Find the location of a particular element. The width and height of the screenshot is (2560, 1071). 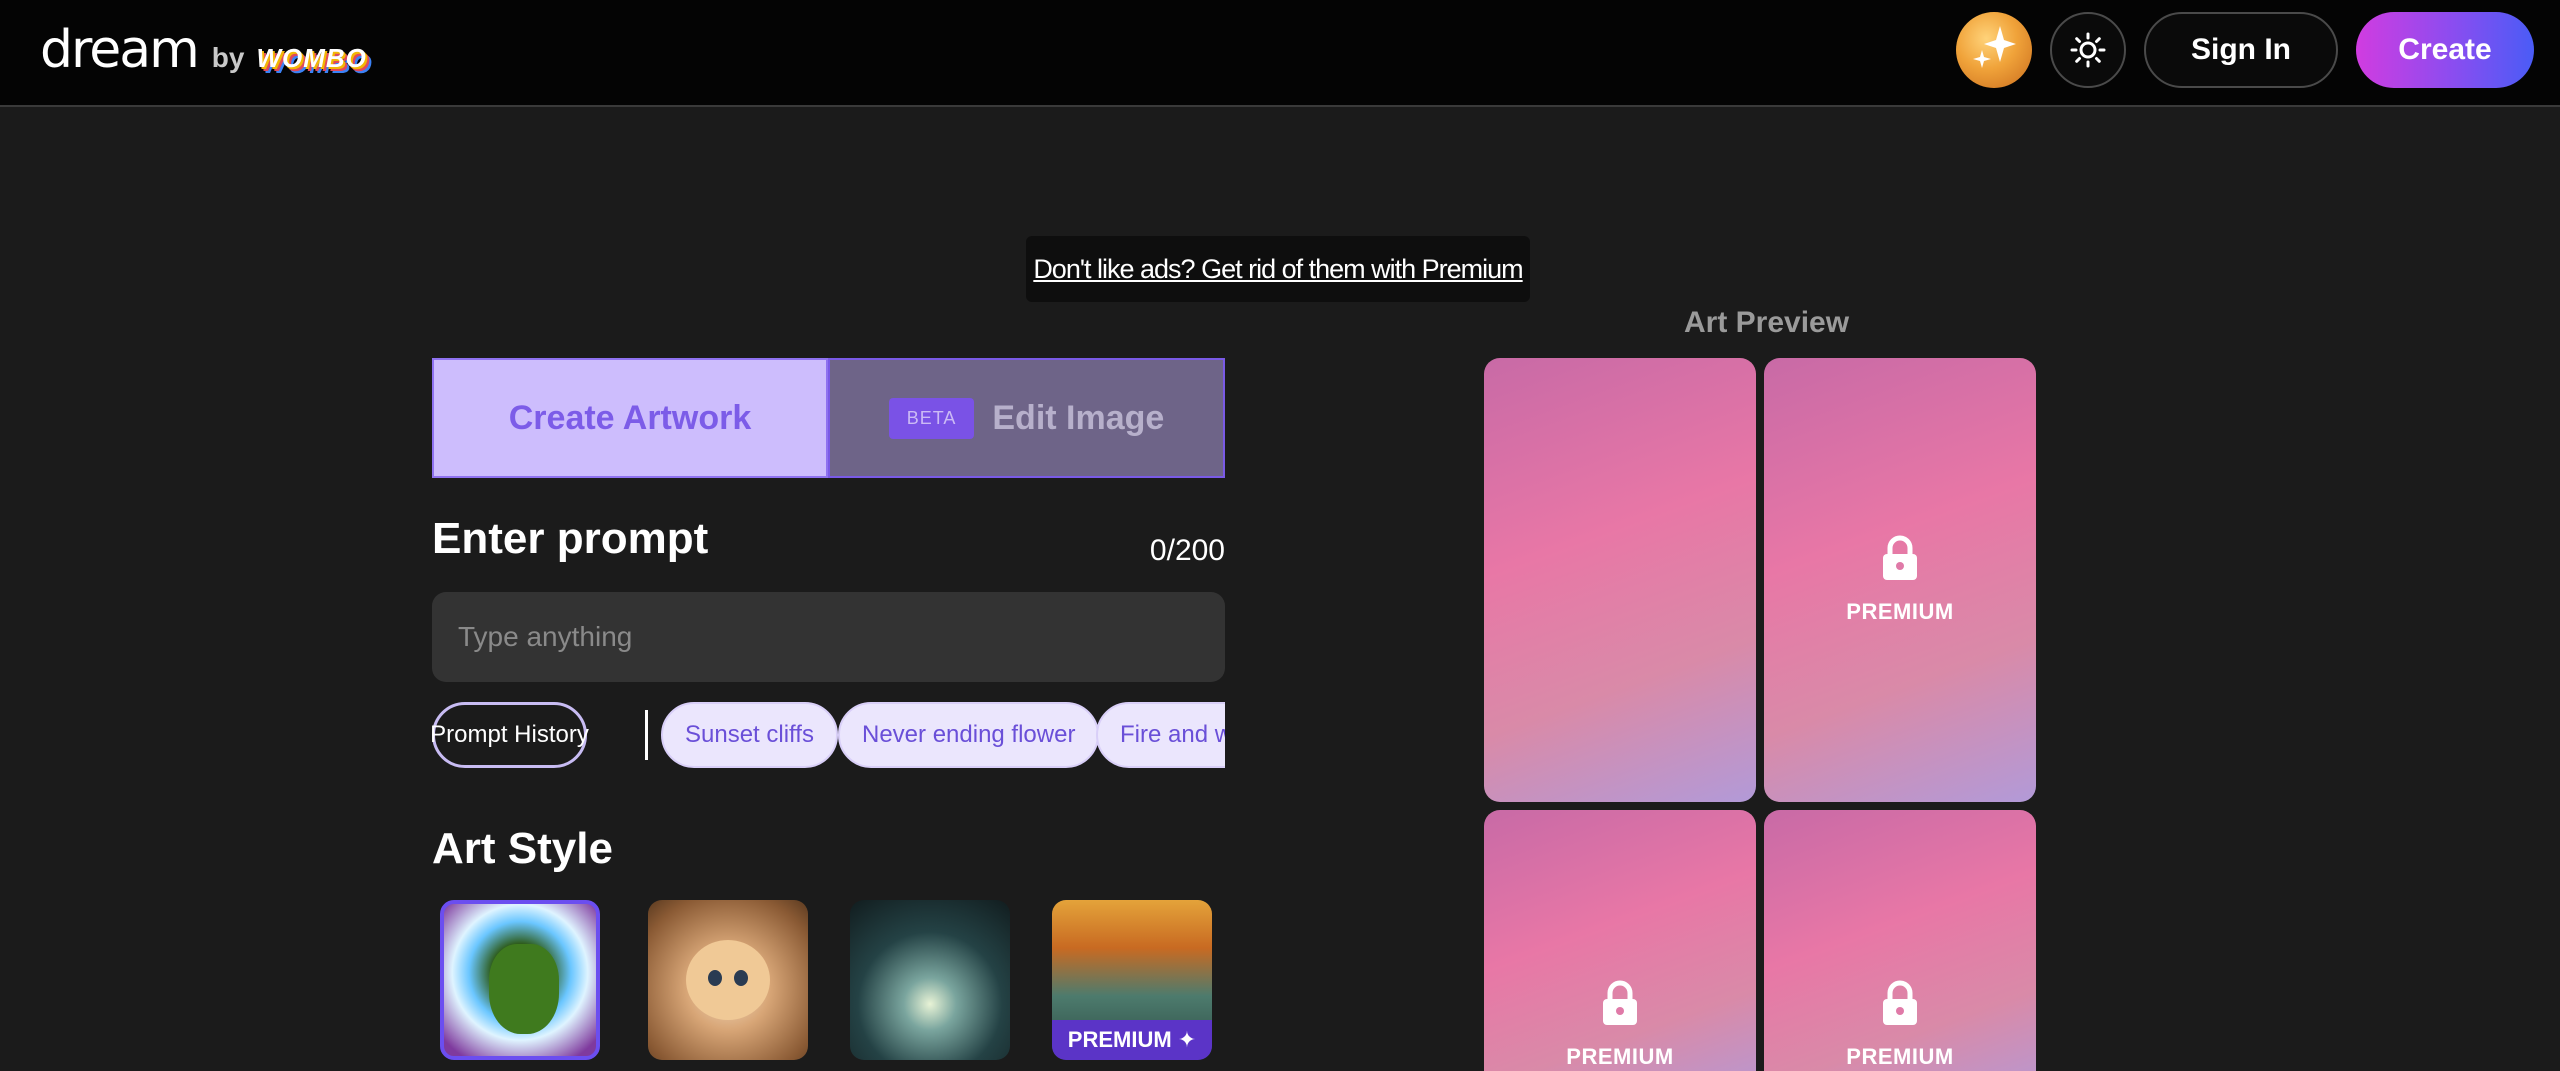

prompt-input is located at coordinates (828, 637).